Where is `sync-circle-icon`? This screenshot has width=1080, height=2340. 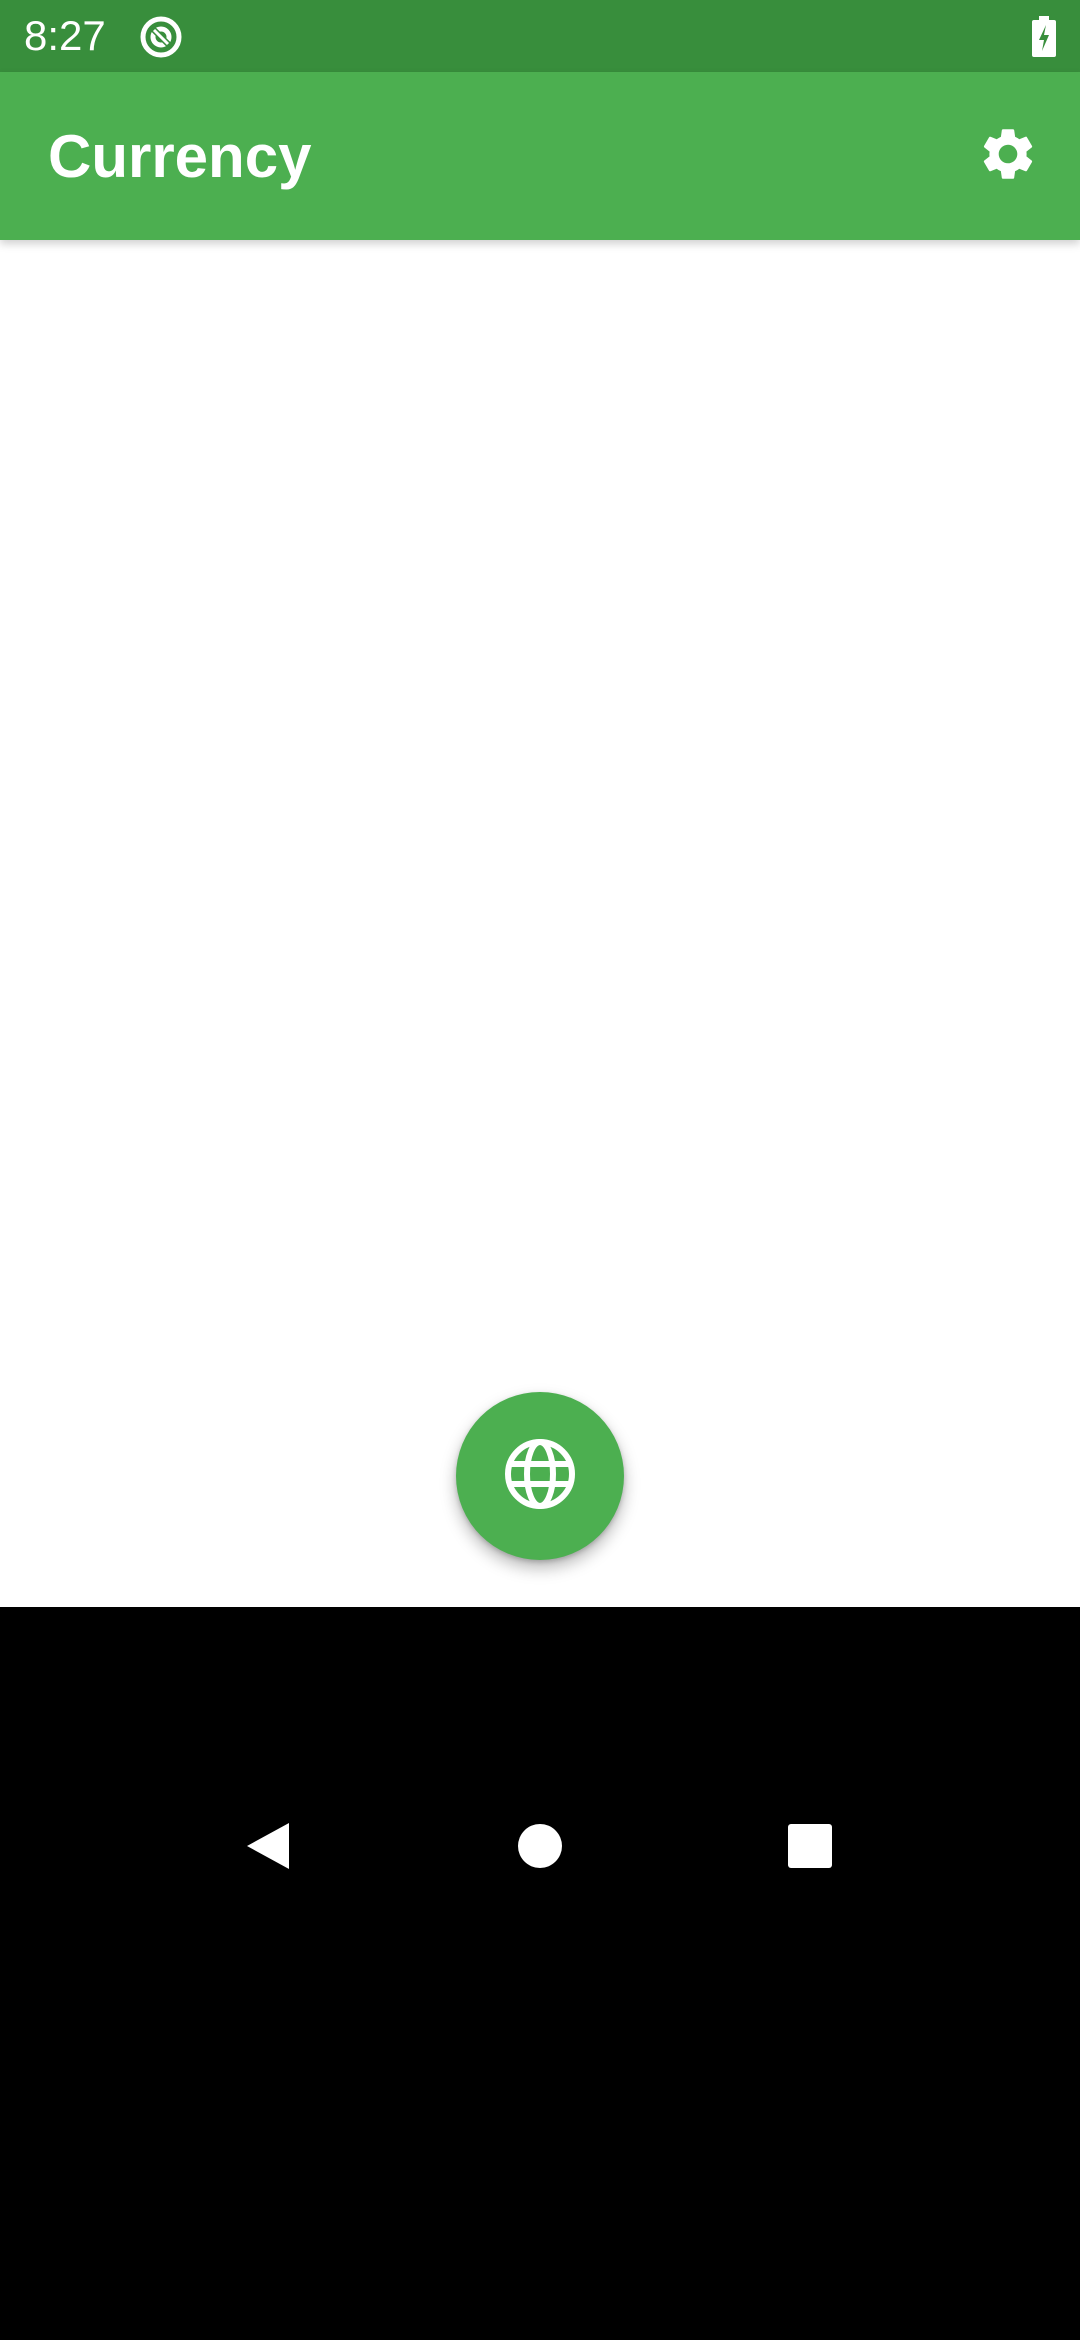
sync-circle-icon is located at coordinates (161, 37).